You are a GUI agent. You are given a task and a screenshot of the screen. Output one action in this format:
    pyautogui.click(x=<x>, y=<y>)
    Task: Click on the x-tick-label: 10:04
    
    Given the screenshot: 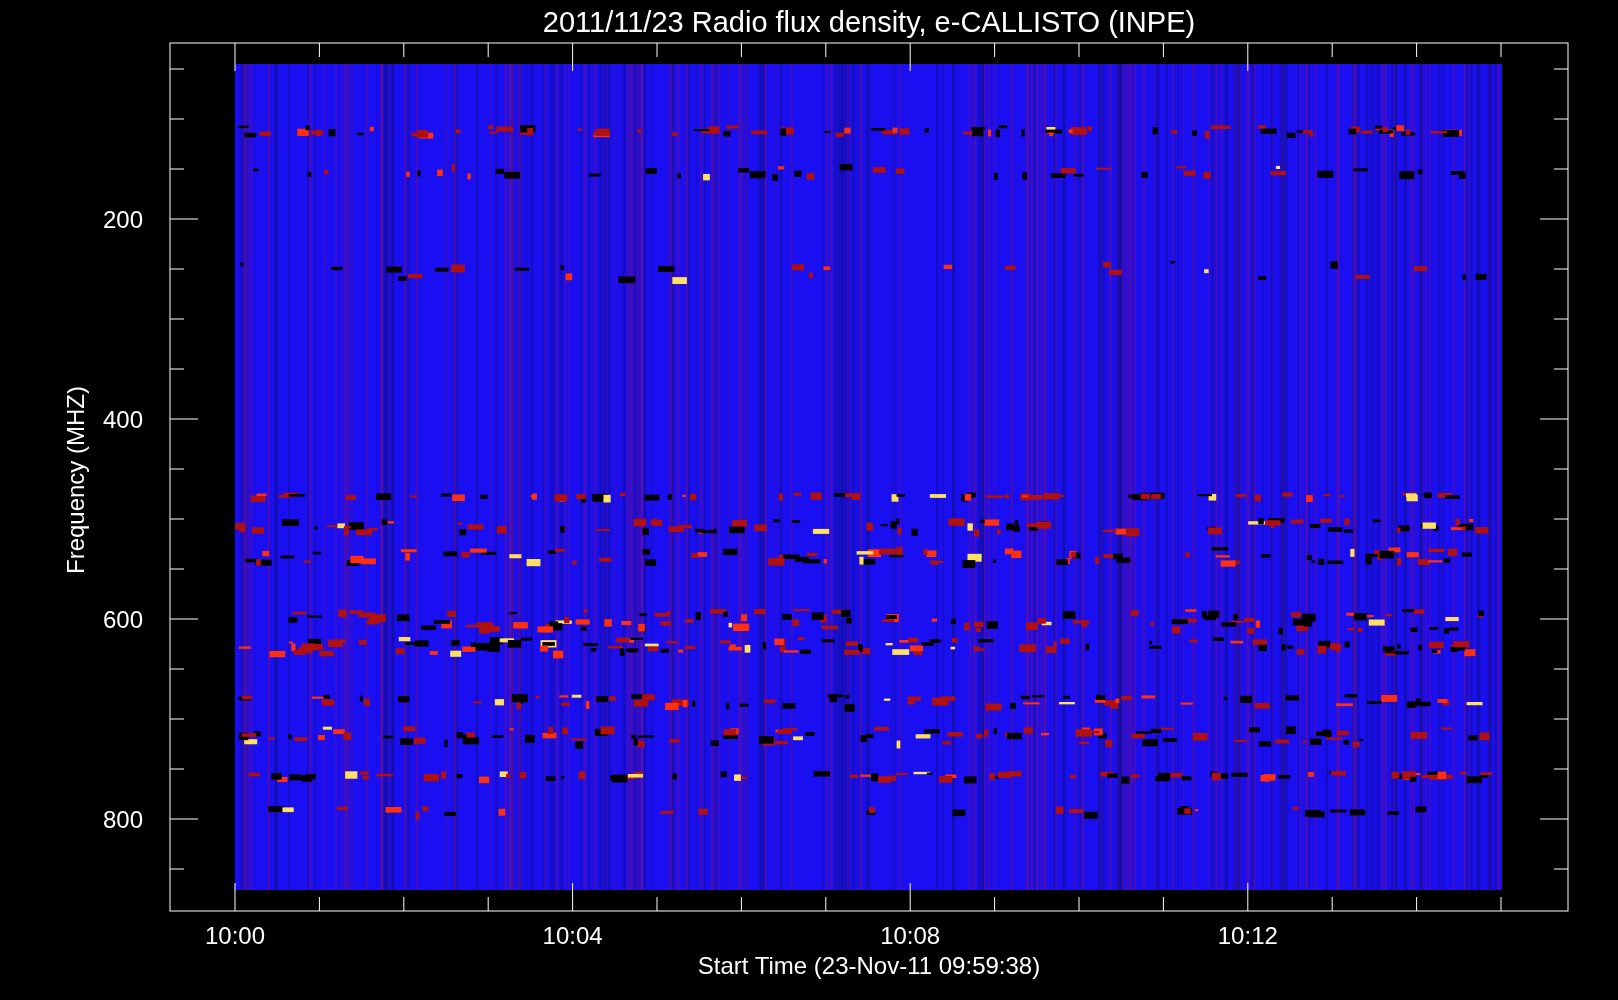 What is the action you would take?
    pyautogui.click(x=572, y=935)
    